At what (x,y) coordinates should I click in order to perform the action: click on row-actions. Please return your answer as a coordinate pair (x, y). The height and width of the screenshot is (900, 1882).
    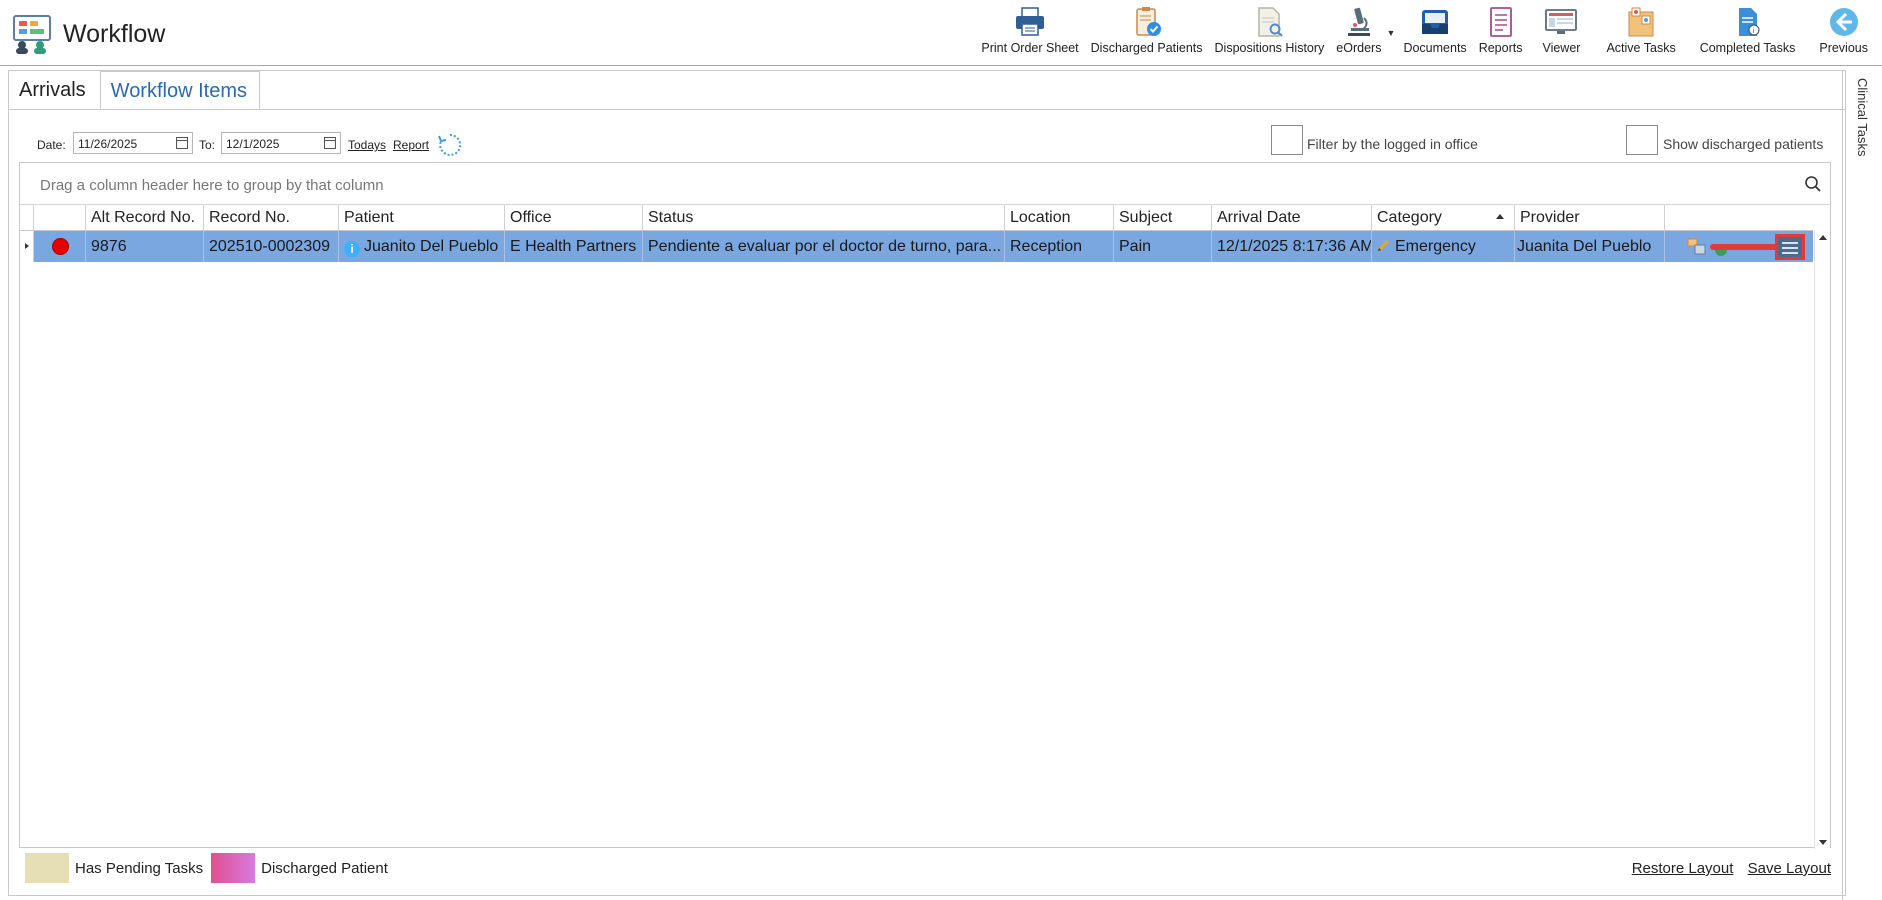
    Looking at the image, I should click on (1749, 246).